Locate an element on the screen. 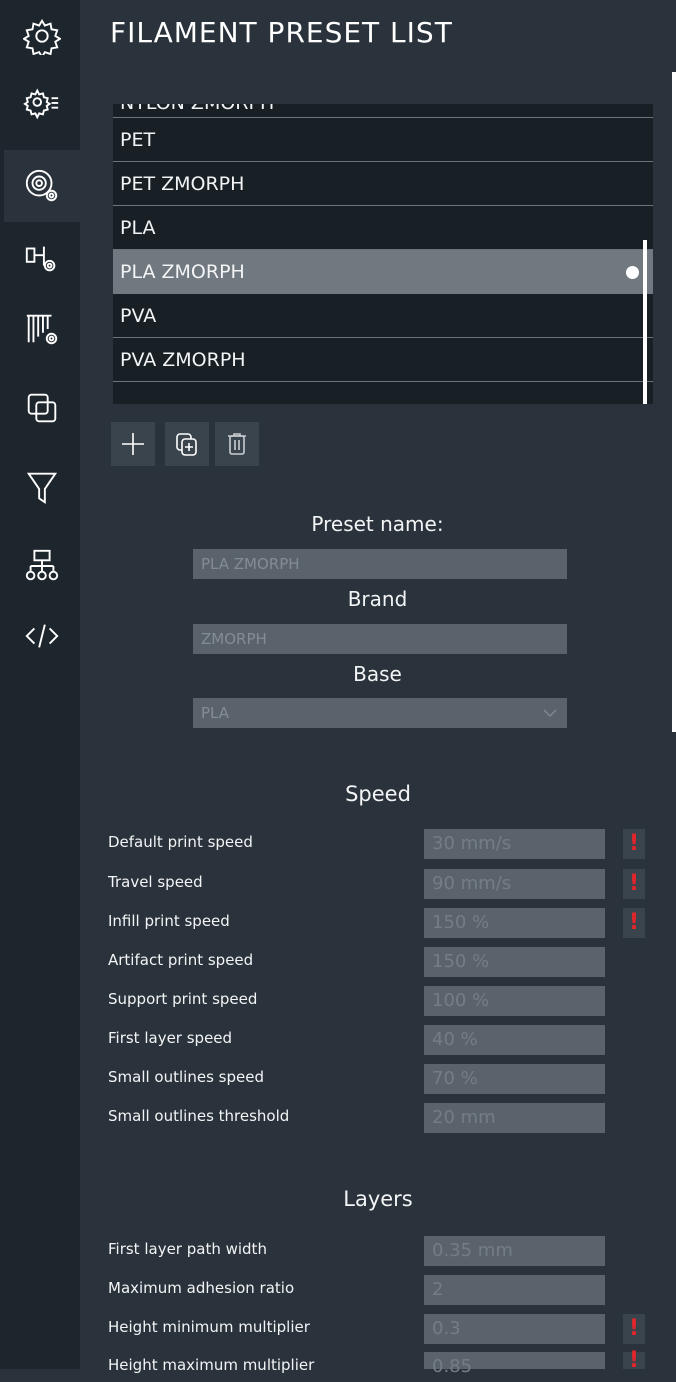 The width and height of the screenshot is (676, 1382). settings-gear-icon is located at coordinates (42, 36).